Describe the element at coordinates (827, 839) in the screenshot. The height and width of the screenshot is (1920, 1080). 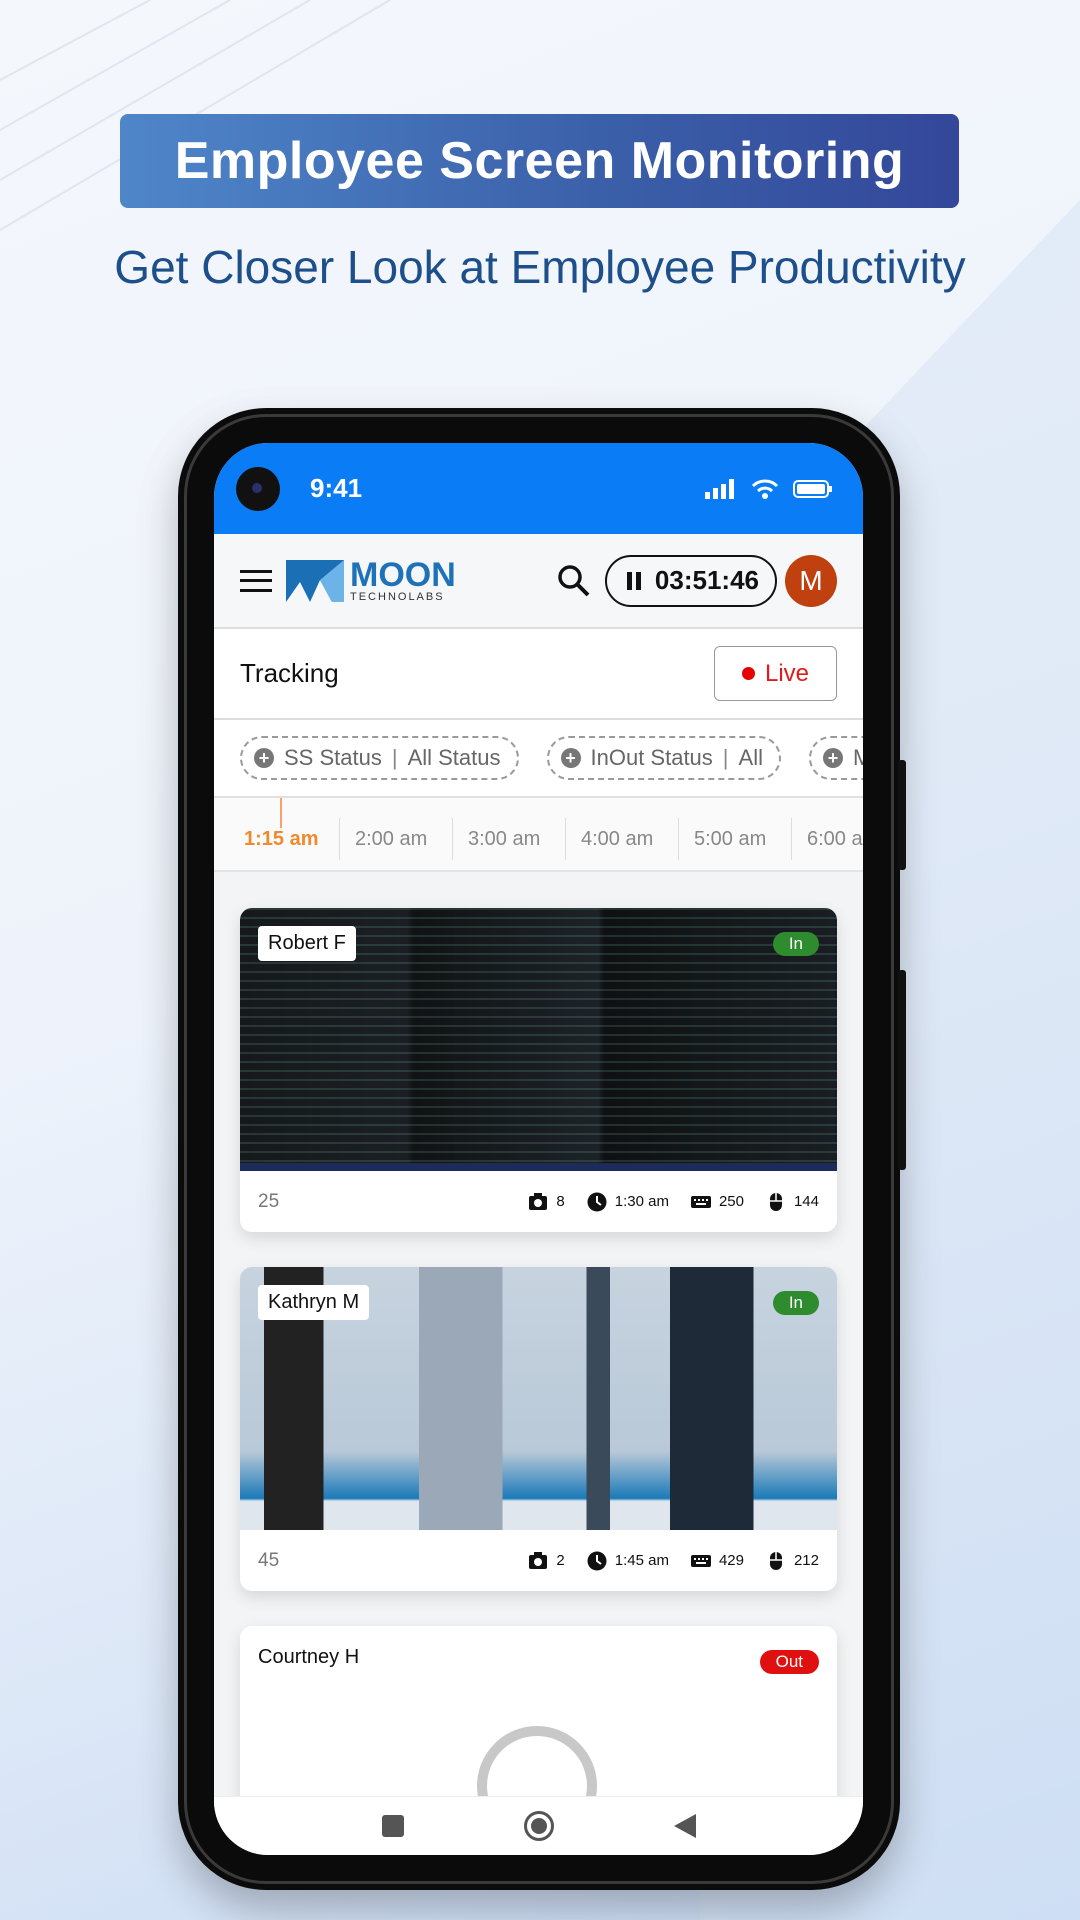
I see `timeline-tick: 6:00 am` at that location.